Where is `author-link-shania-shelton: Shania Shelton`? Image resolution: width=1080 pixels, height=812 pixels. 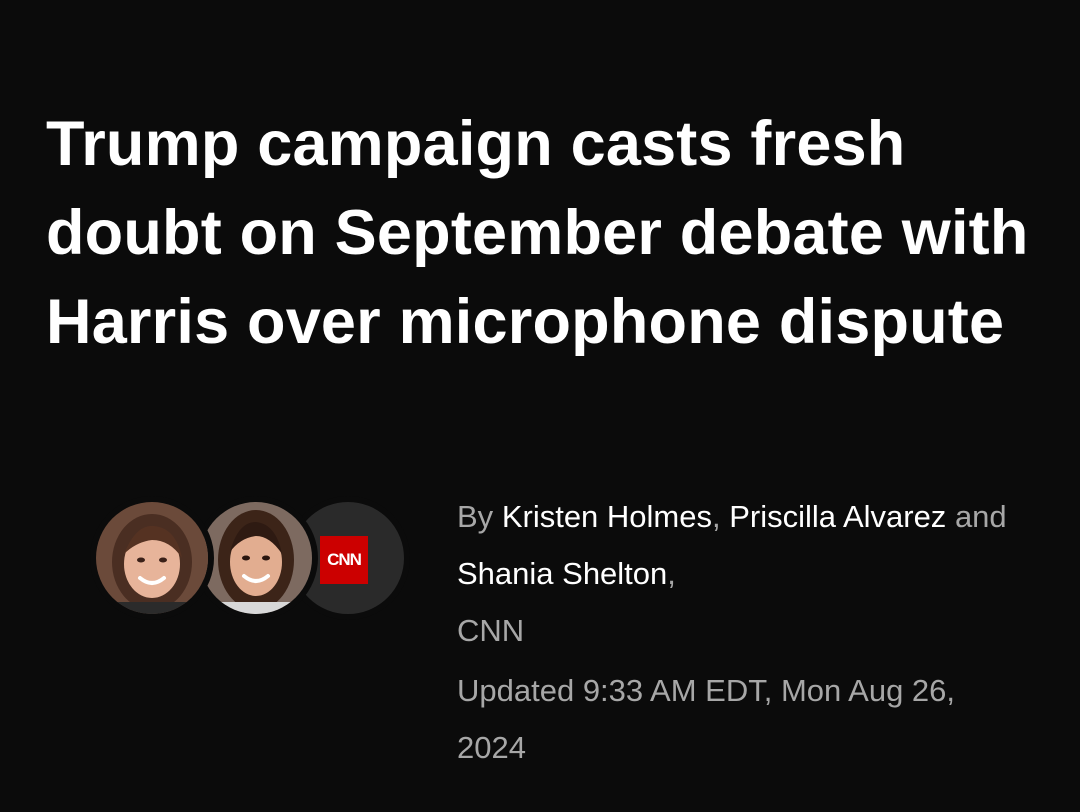 author-link-shania-shelton: Shania Shelton is located at coordinates (562, 573).